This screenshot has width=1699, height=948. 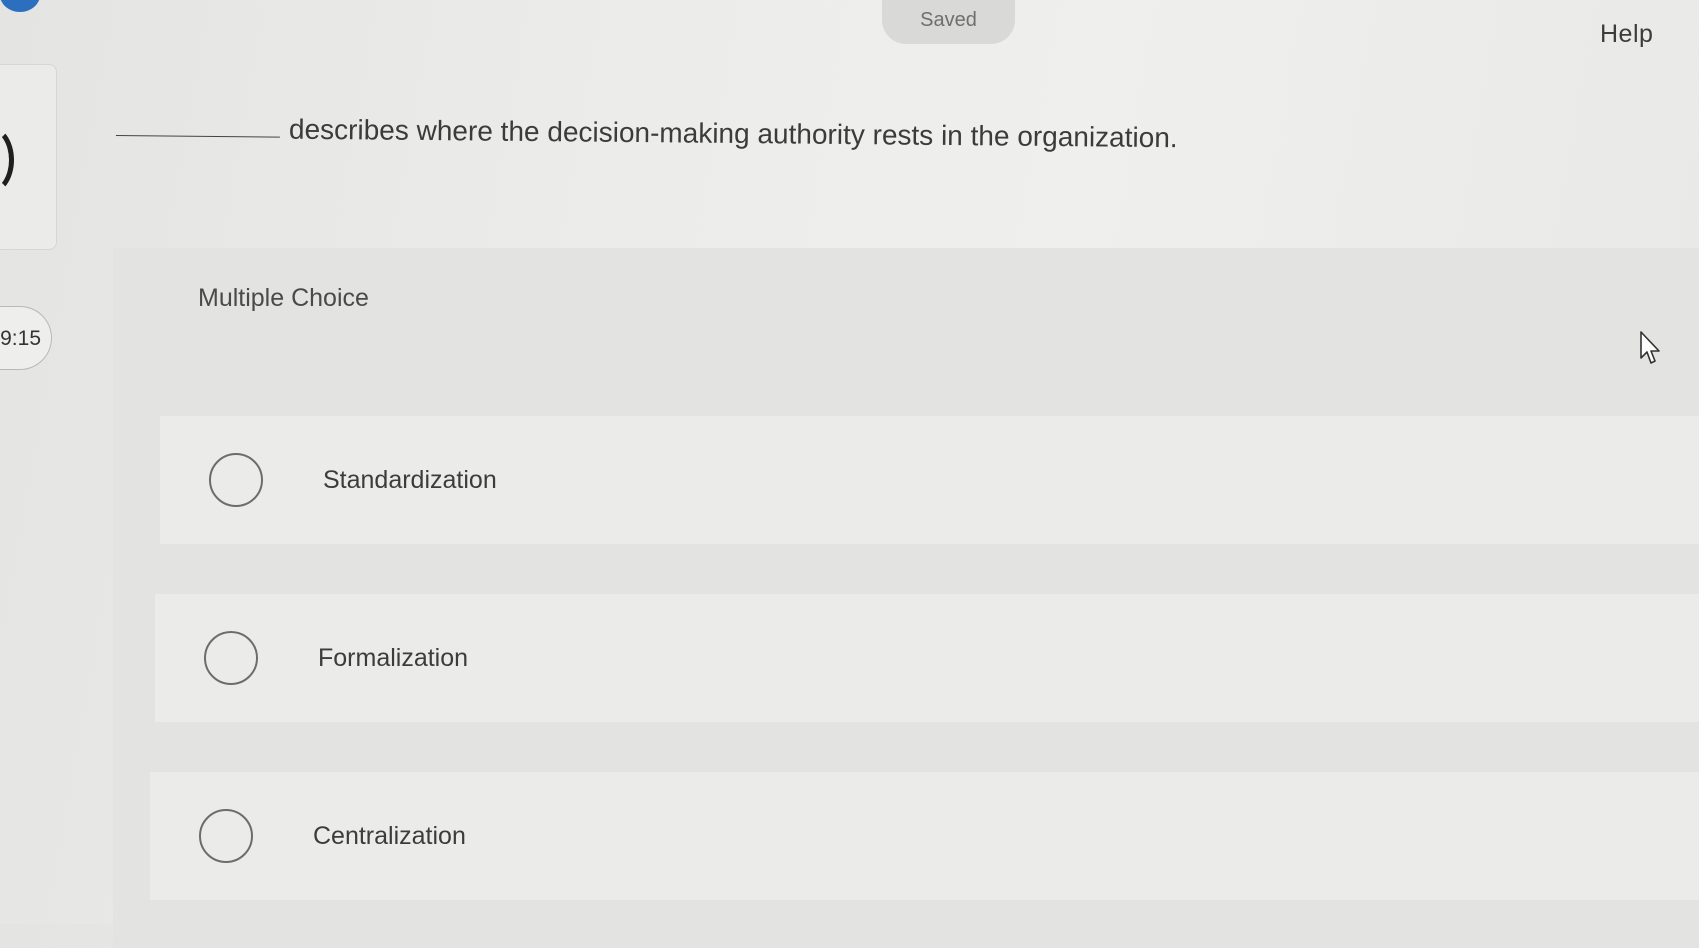 What do you see at coordinates (1650, 347) in the screenshot?
I see `pointer-arrow-icon` at bounding box center [1650, 347].